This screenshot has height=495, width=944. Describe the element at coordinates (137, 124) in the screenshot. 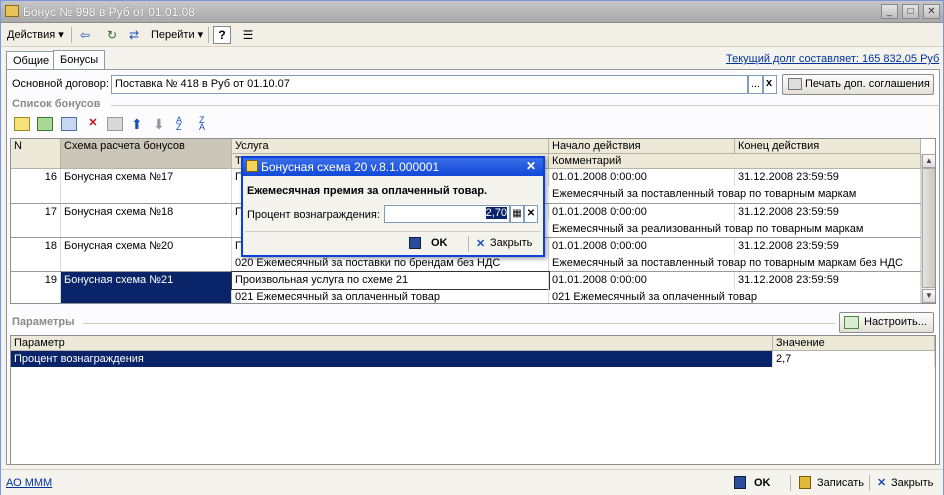

I see `move-up-icon: ⬆` at that location.